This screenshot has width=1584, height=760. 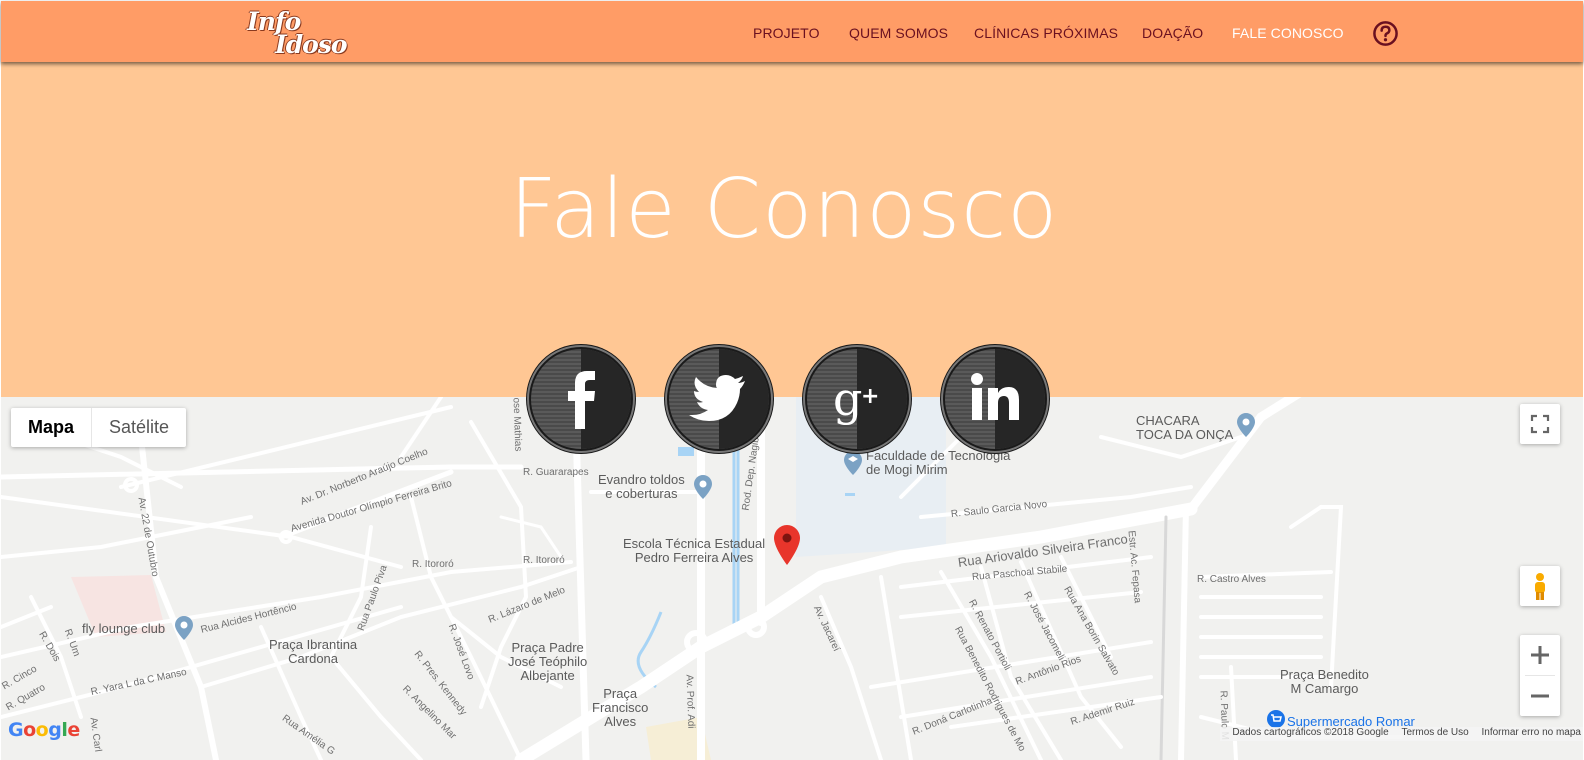 I want to click on place-praca-benedito: Praça Benedito M Camargo, so click(x=1324, y=682).